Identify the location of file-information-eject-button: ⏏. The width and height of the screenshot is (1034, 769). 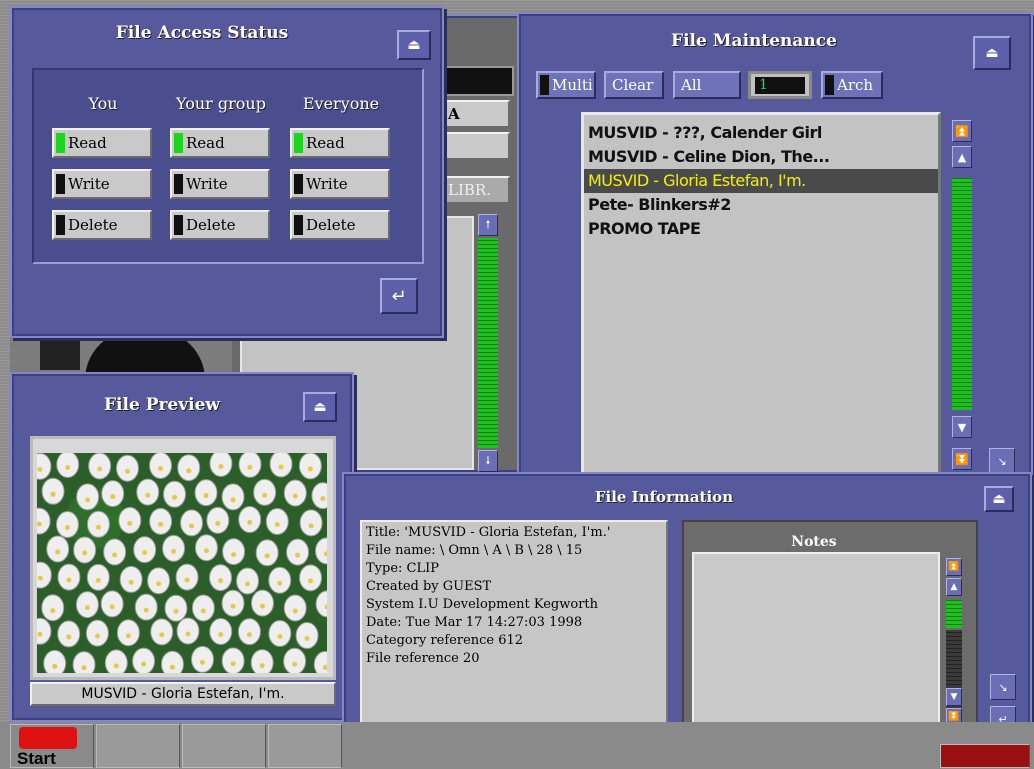
(999, 499).